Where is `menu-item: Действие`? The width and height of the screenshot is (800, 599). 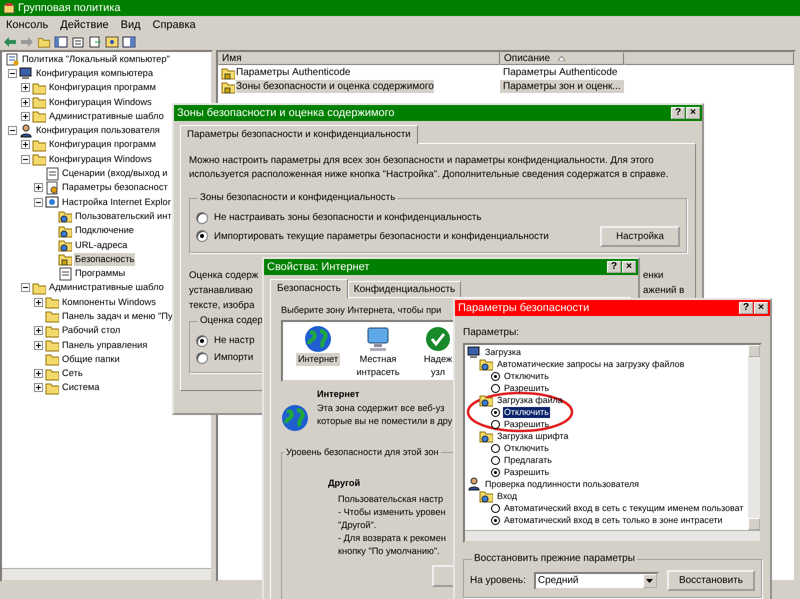
menu-item: Действие is located at coordinates (84, 25).